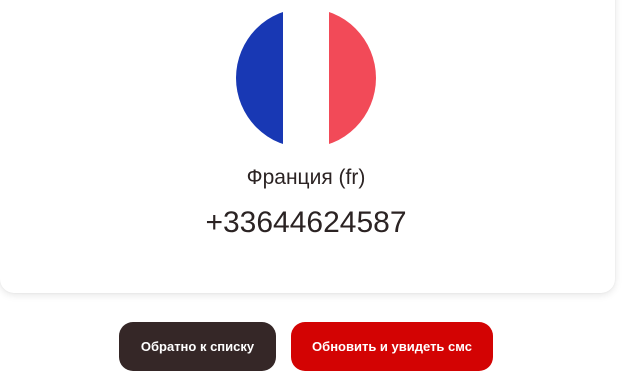 The height and width of the screenshot is (388, 624). What do you see at coordinates (352, 78) in the screenshot?
I see `flag-stripe-red` at bounding box center [352, 78].